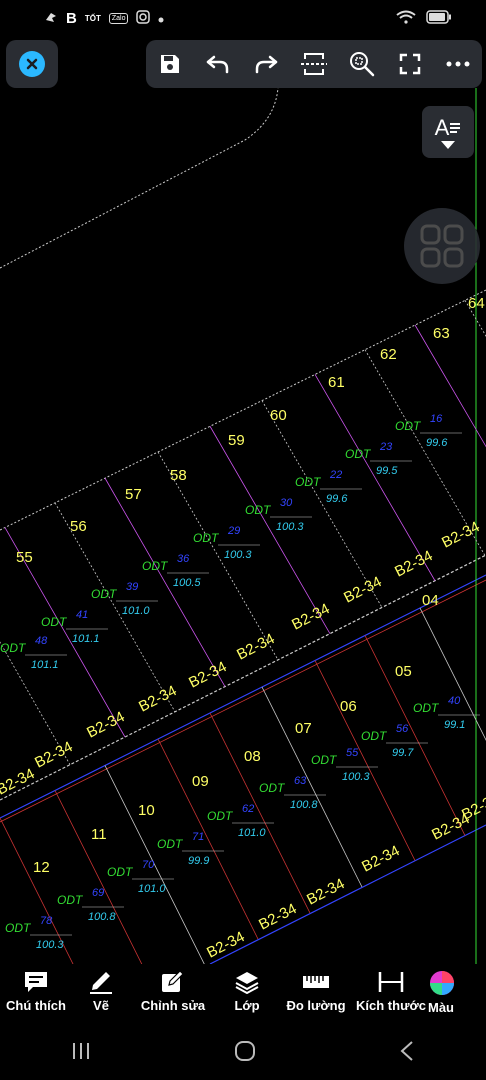 This screenshot has height=1080, width=486. What do you see at coordinates (41, 867) in the screenshot?
I see `lot-number-lower: 12` at bounding box center [41, 867].